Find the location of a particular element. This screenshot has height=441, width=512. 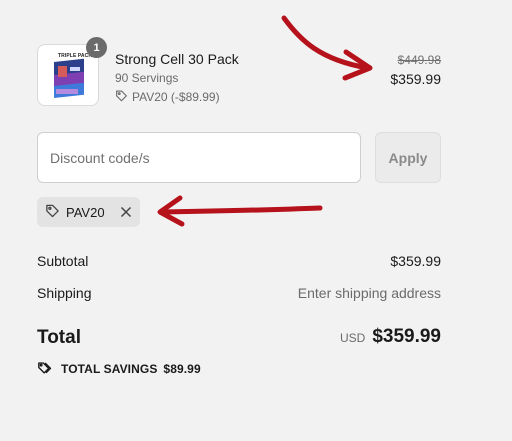

subtotal-label: Subtotal is located at coordinates (63, 261).